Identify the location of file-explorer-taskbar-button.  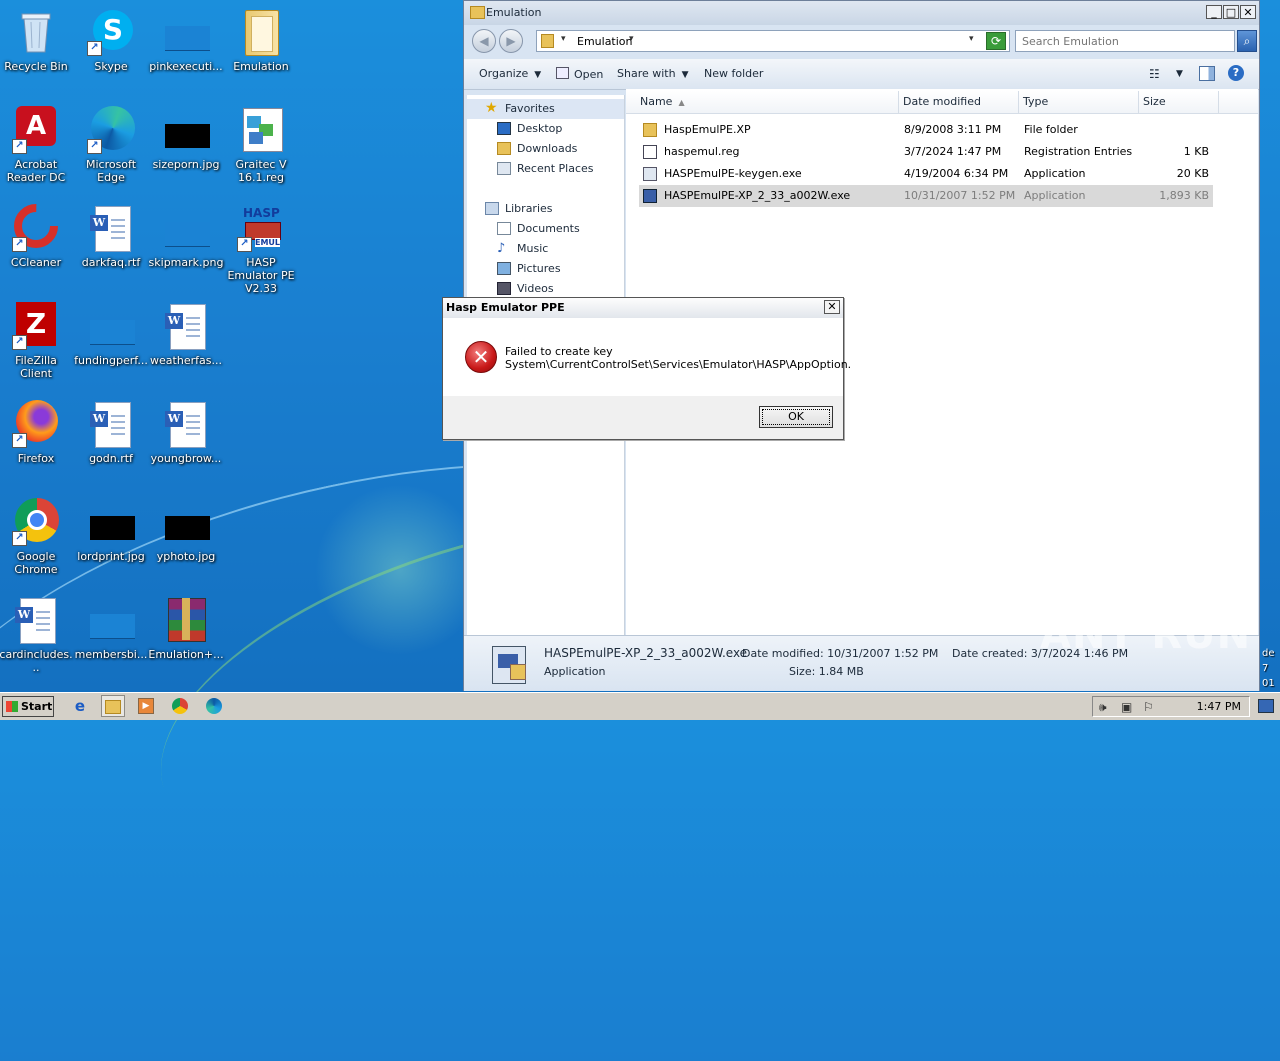
(113, 706).